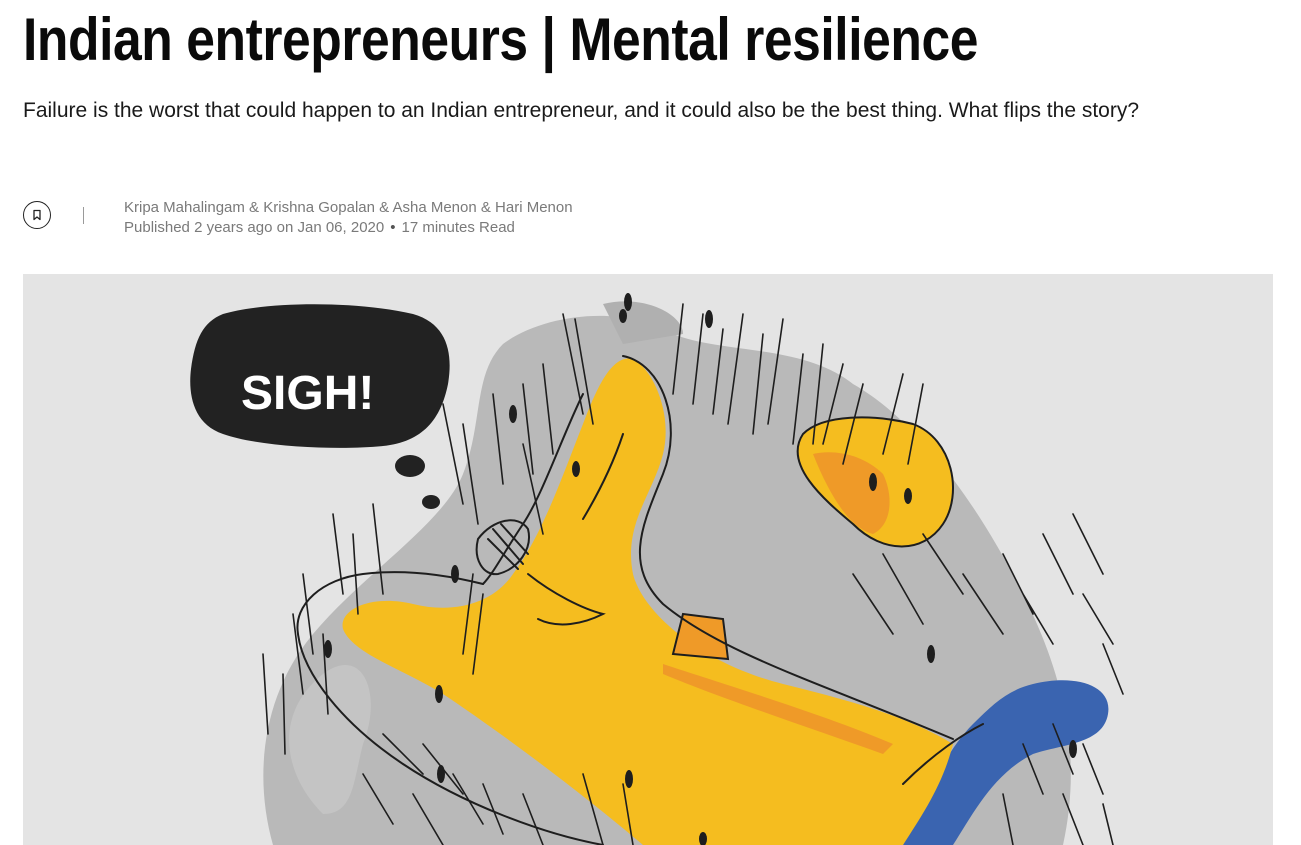 The image size is (1301, 845). What do you see at coordinates (307, 393) in the screenshot?
I see `speech-bubble-text: SIGH!` at bounding box center [307, 393].